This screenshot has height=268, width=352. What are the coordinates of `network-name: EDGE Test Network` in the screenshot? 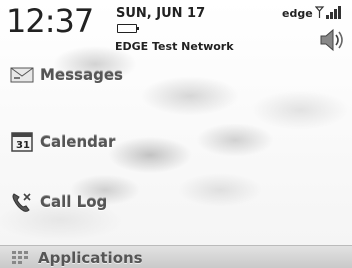 It's located at (174, 46).